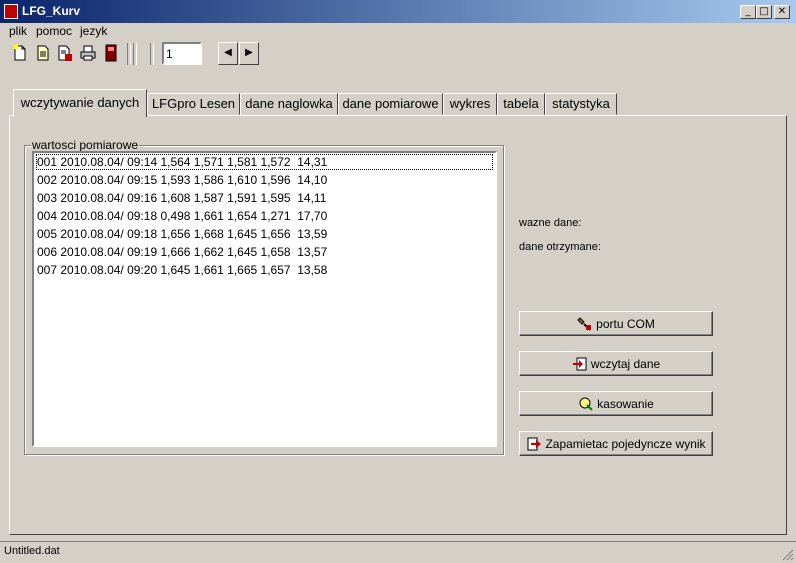  I want to click on menu-plik: plik, so click(18, 31).